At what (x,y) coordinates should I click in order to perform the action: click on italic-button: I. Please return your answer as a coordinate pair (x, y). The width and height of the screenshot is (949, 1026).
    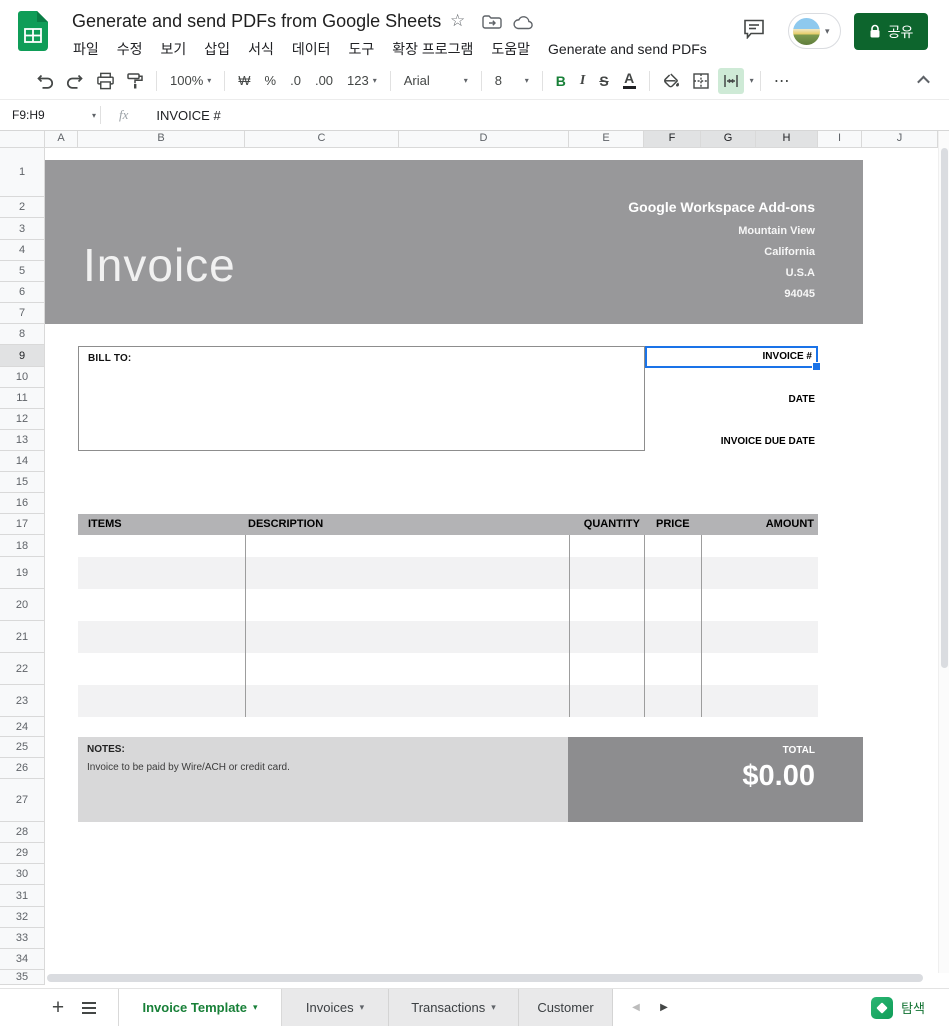
    Looking at the image, I should click on (582, 81).